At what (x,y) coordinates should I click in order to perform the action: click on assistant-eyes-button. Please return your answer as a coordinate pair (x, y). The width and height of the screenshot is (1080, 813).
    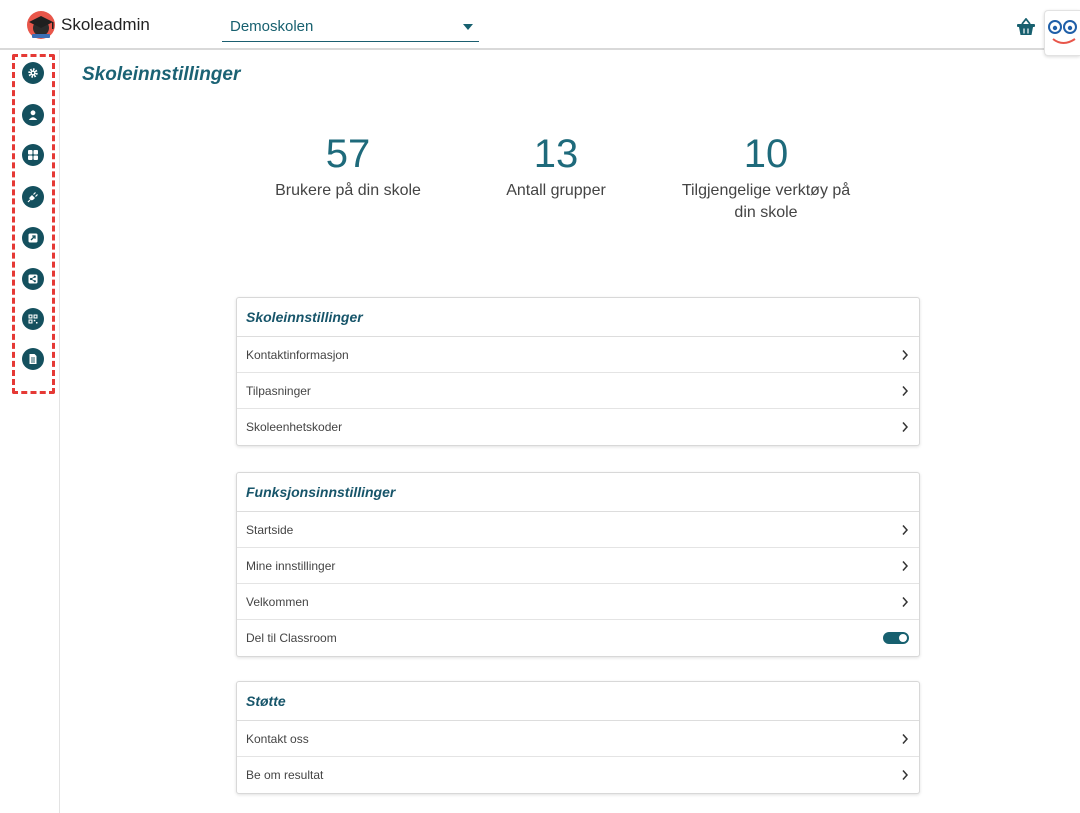
    Looking at the image, I should click on (1062, 33).